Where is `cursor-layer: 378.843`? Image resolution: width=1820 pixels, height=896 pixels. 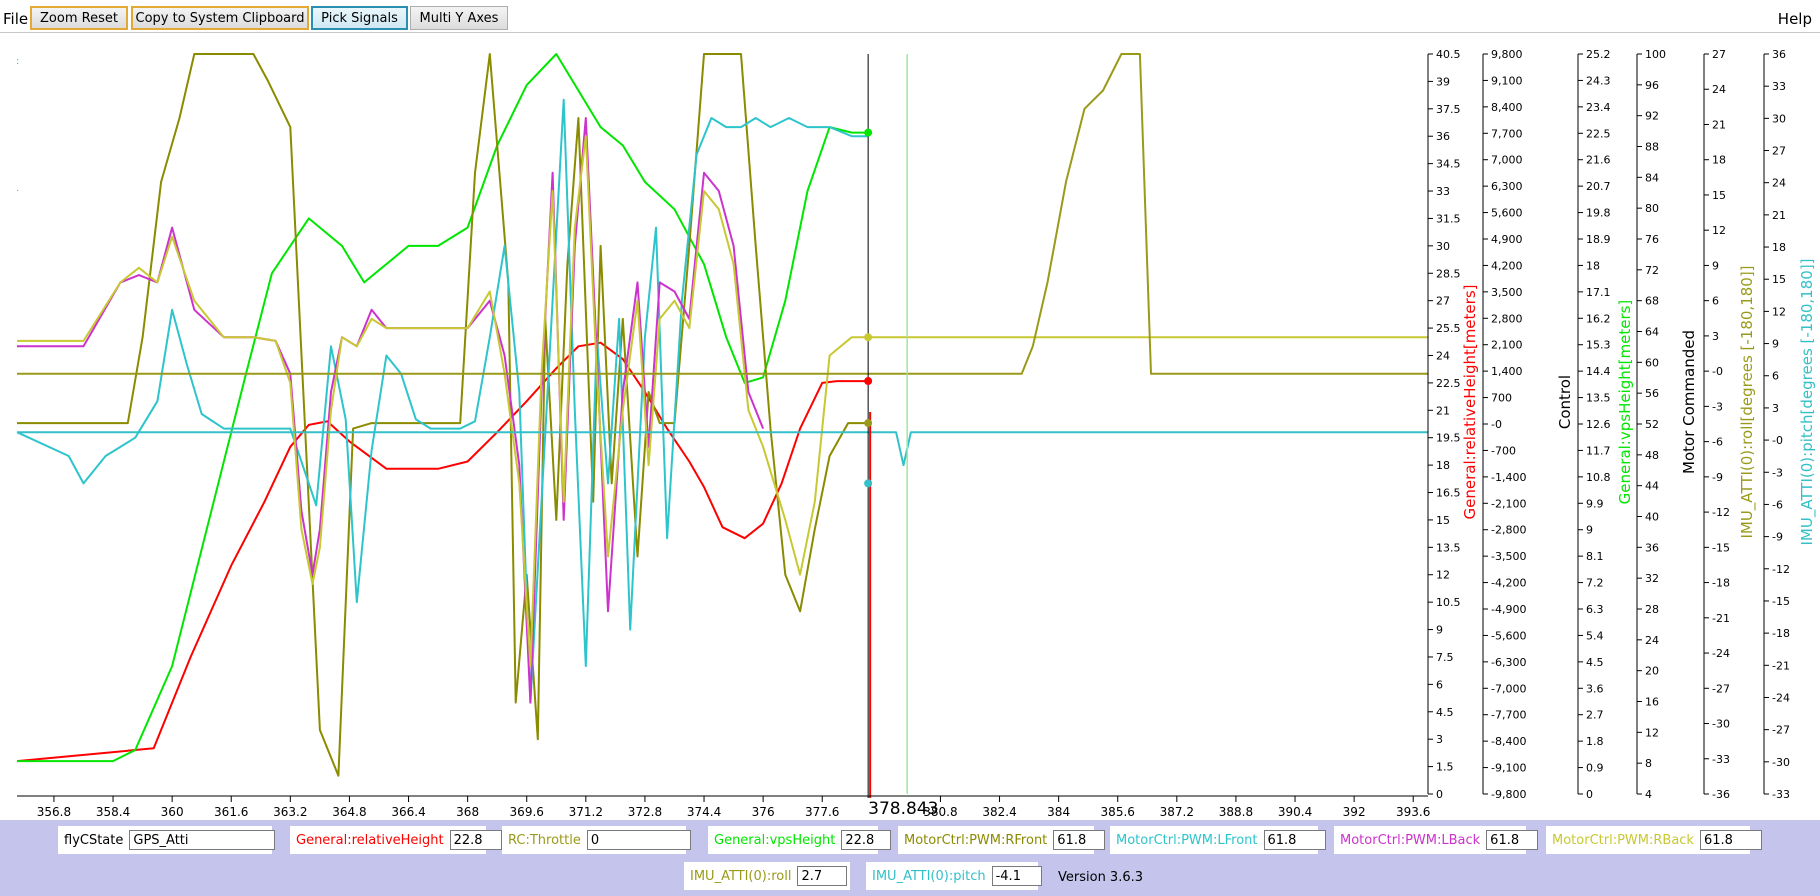
cursor-layer: 378.843 is located at coordinates (901, 436).